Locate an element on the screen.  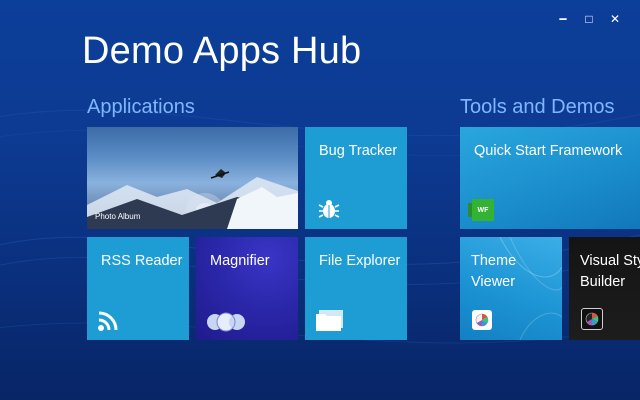
magnifier-circles-icon is located at coordinates (226, 322).